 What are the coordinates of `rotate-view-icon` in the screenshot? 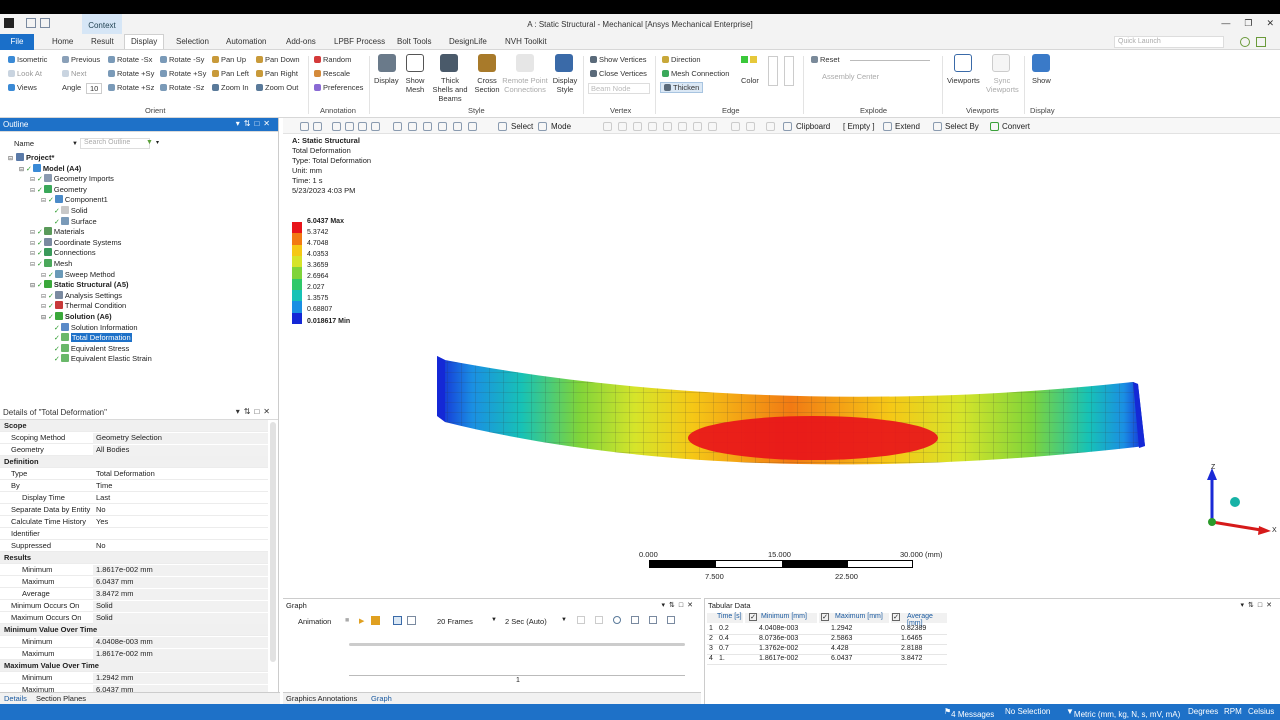 It's located at (336, 126).